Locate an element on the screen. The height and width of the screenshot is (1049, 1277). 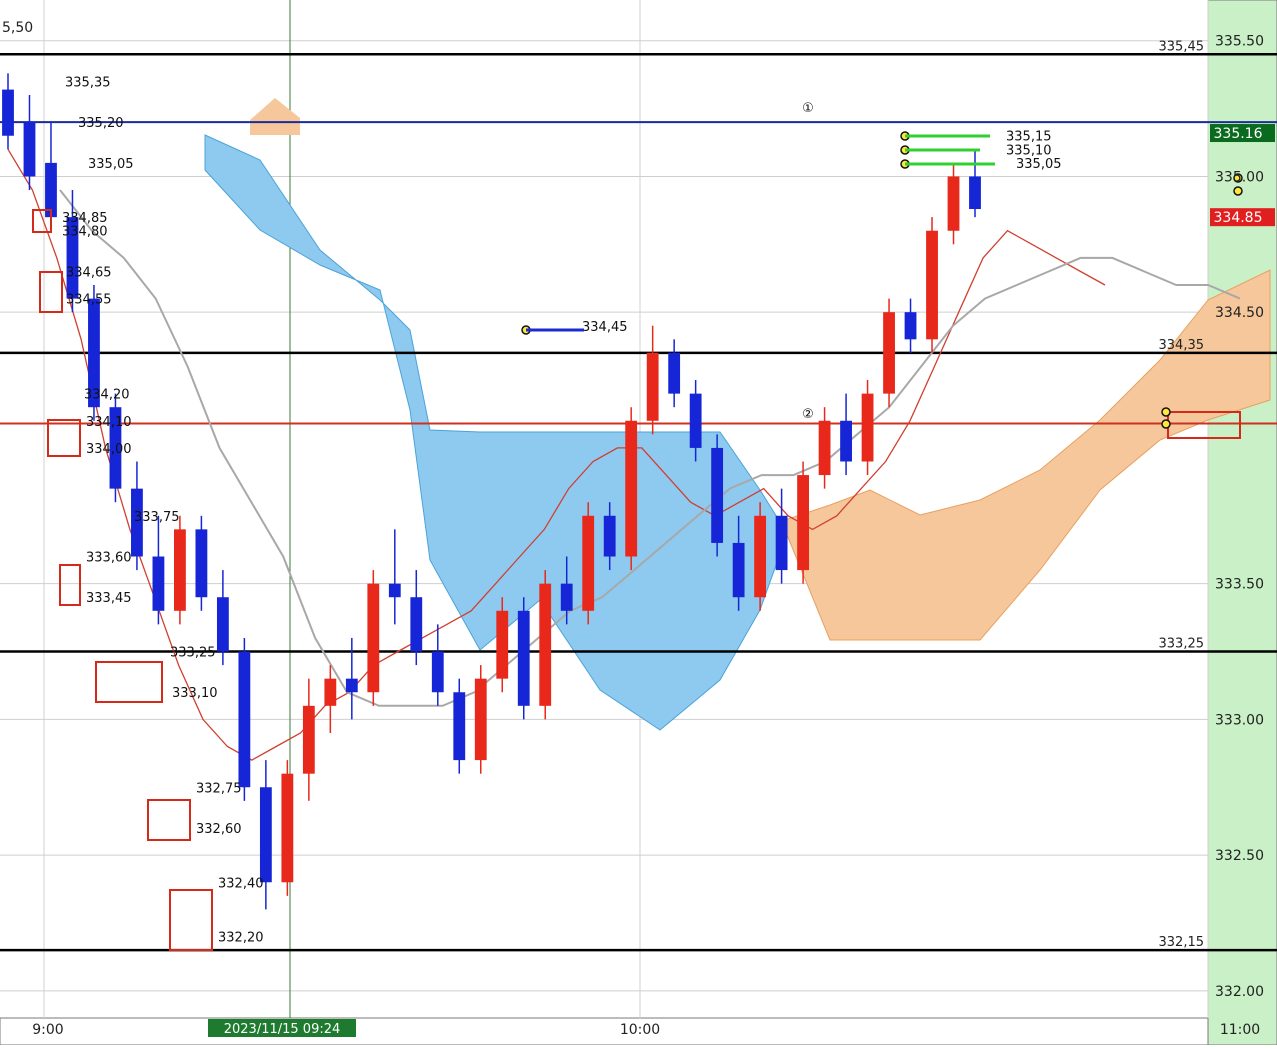
y-axis-panel is located at coordinates (1242, 523).